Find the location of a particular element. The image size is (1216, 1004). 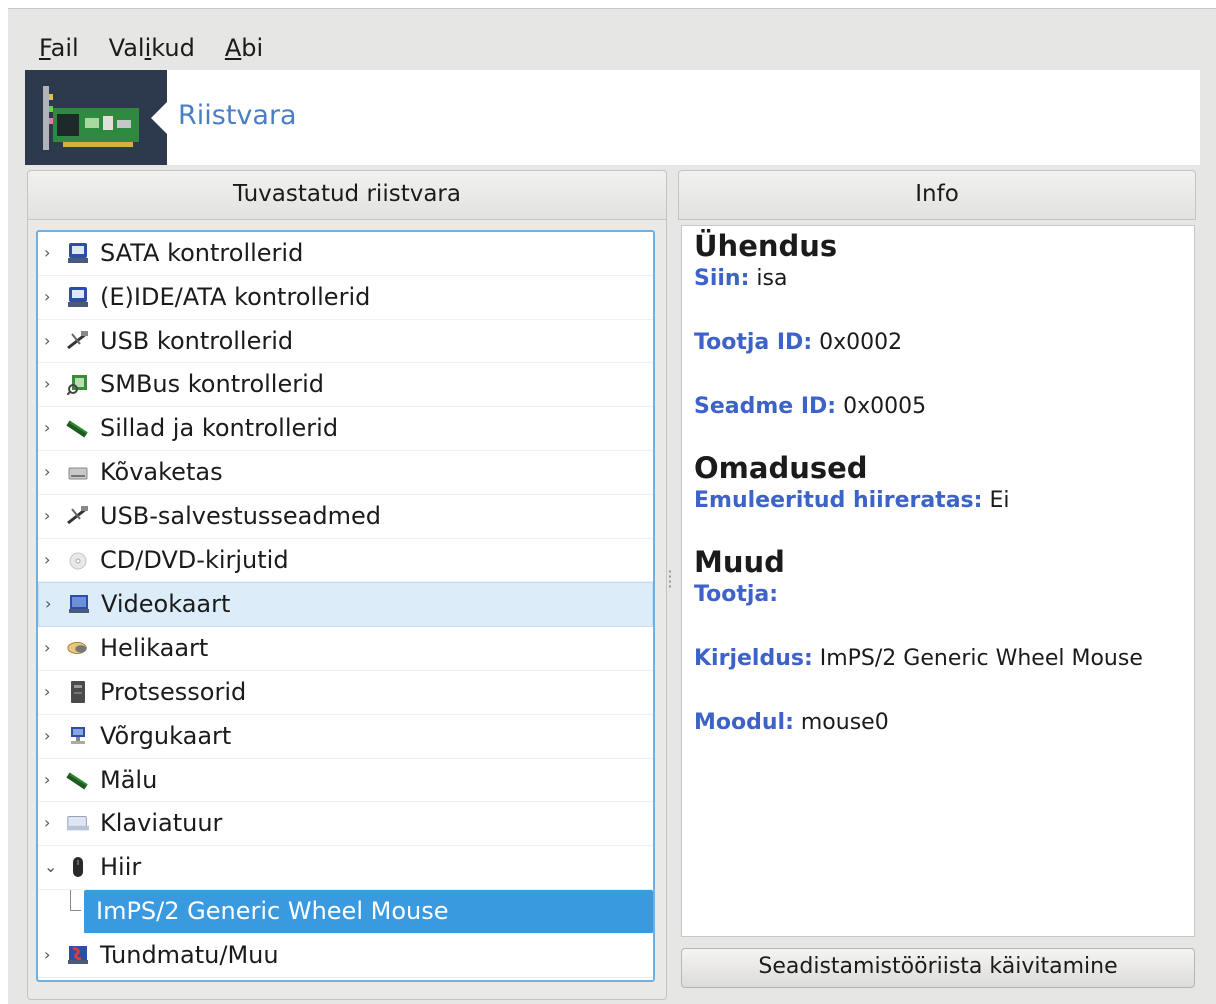

device-id-value: 0x0005 is located at coordinates (881, 406).